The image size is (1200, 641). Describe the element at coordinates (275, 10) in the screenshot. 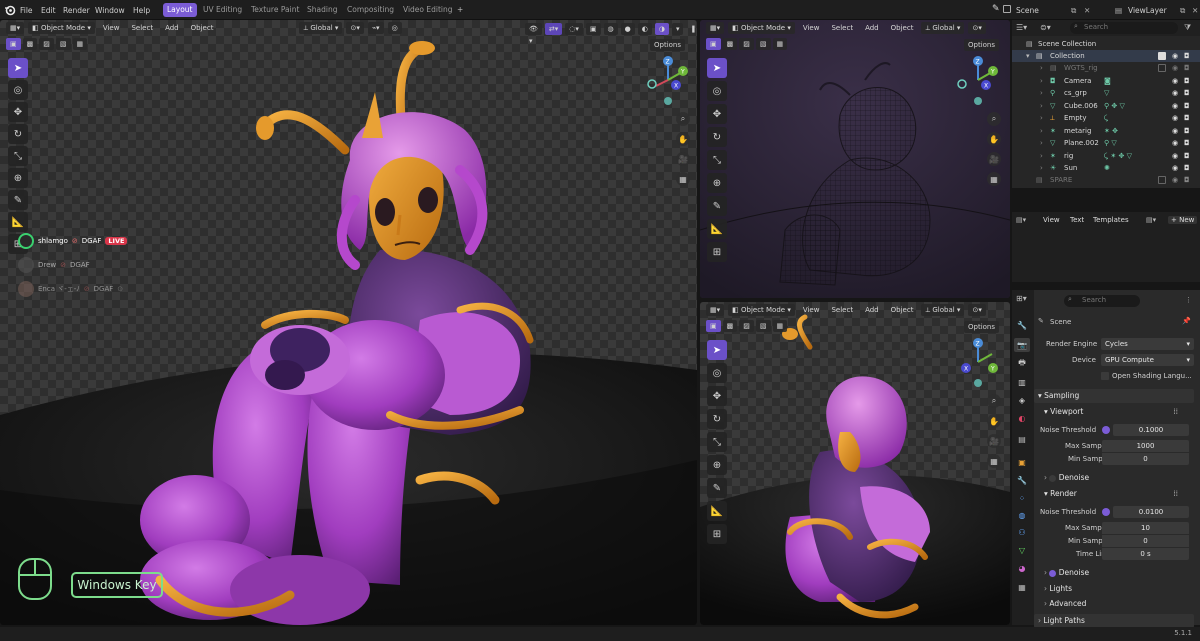

I see `tab-texture-paint: Texture Paint` at that location.